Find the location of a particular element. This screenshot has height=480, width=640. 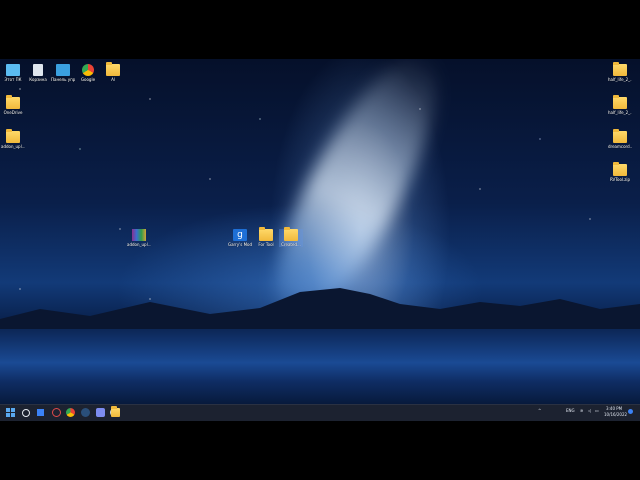

desktop-icon-onedrive: OneDrive is located at coordinates (13, 105).